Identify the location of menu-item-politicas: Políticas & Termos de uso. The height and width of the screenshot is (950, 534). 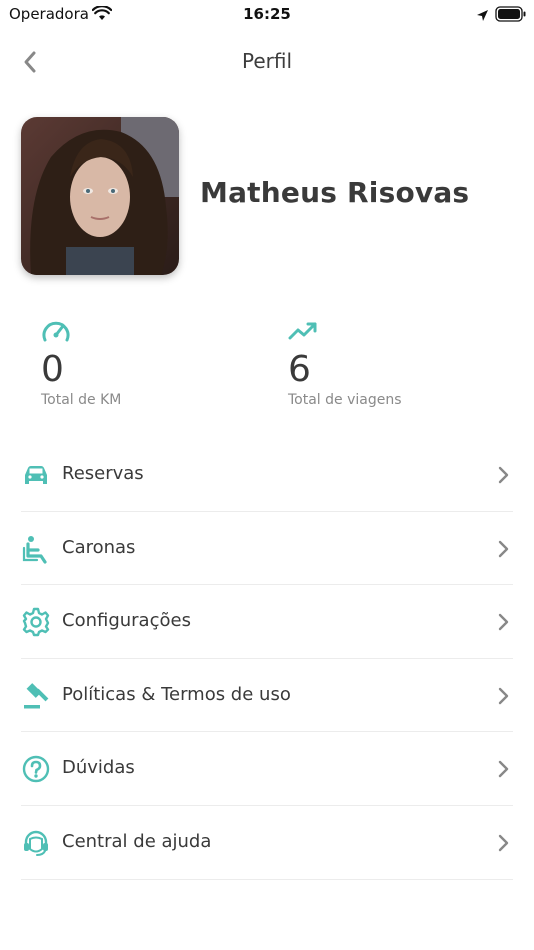
(267, 696).